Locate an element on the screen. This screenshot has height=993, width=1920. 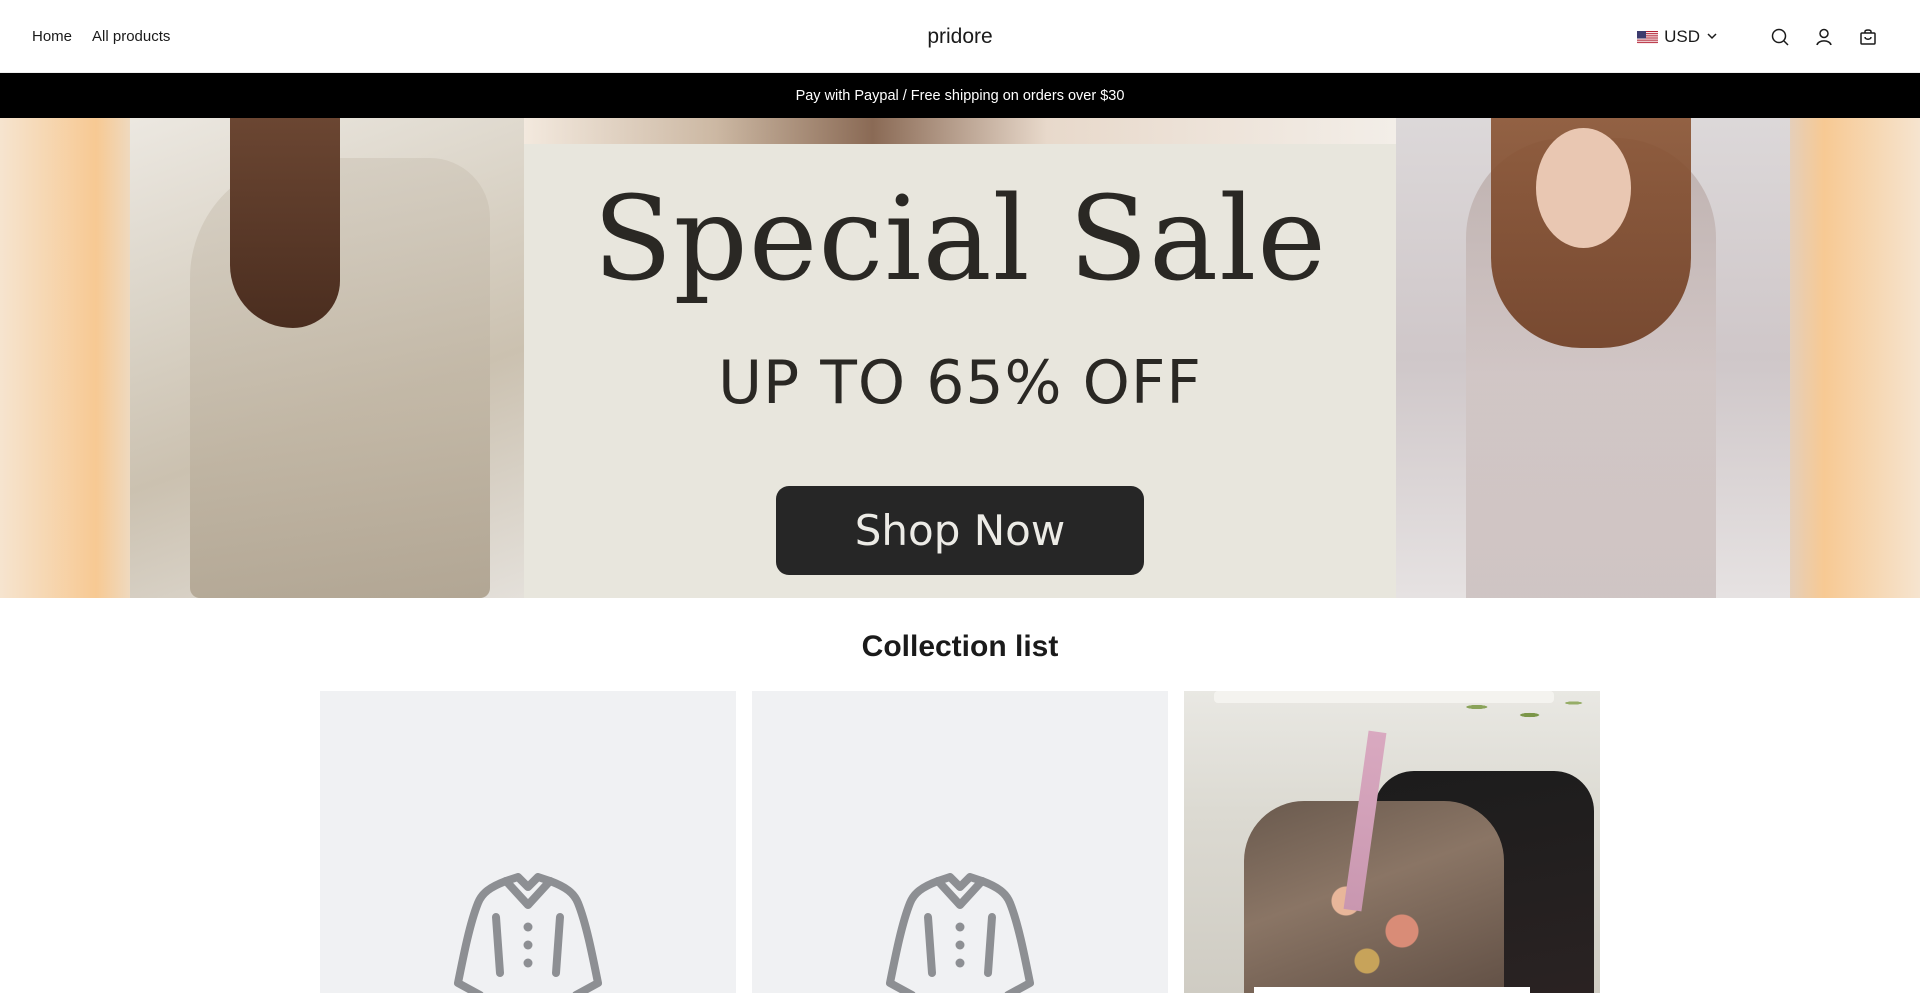
hero-model-left-image is located at coordinates (327, 358).